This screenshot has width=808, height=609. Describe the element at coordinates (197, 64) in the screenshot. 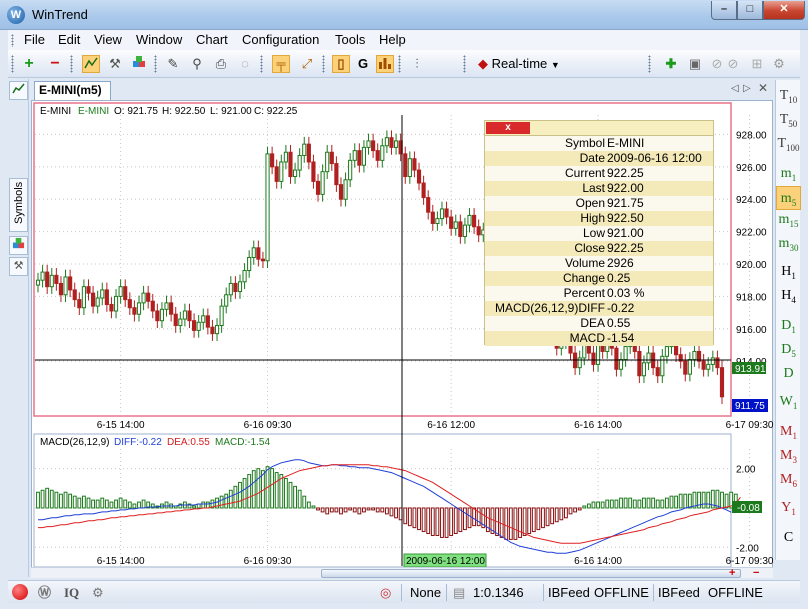

I see `search-icon: ⚲` at that location.